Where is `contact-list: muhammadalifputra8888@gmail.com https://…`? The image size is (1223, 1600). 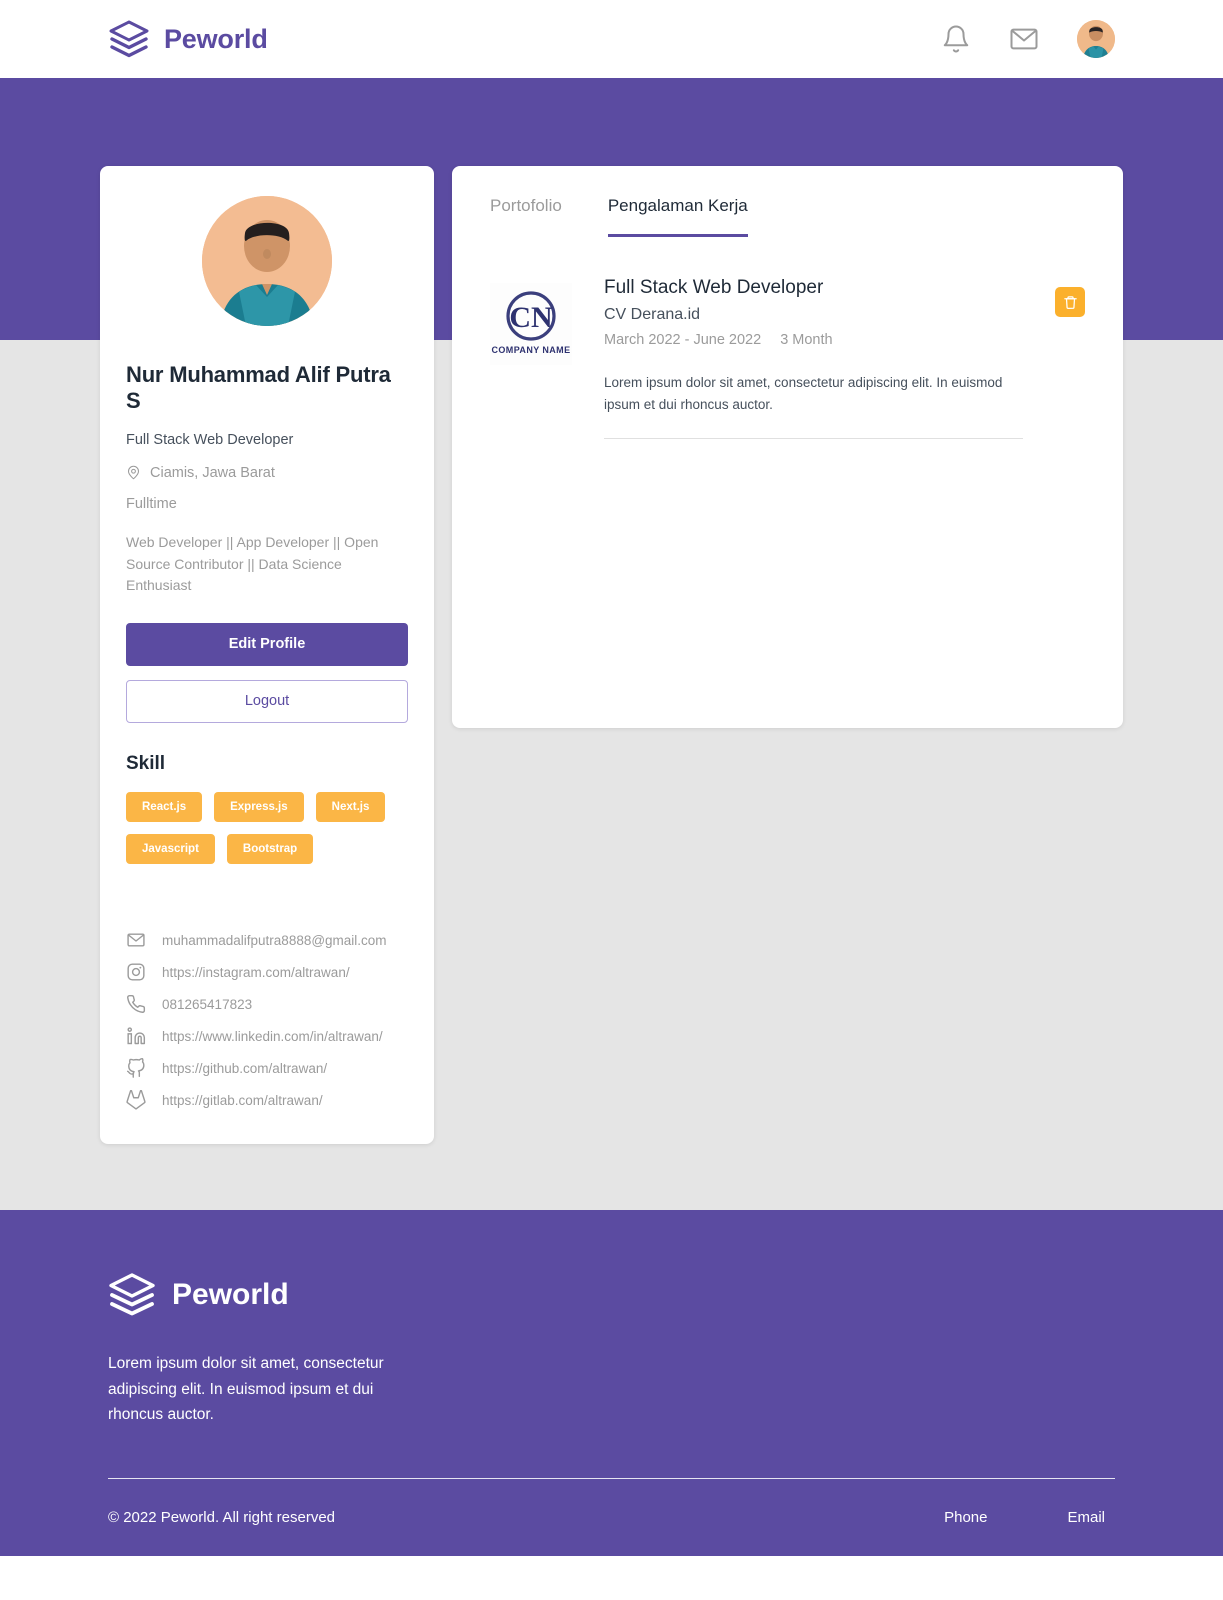 contact-list: muhammadalifputra8888@gmail.com https://… is located at coordinates (267, 1020).